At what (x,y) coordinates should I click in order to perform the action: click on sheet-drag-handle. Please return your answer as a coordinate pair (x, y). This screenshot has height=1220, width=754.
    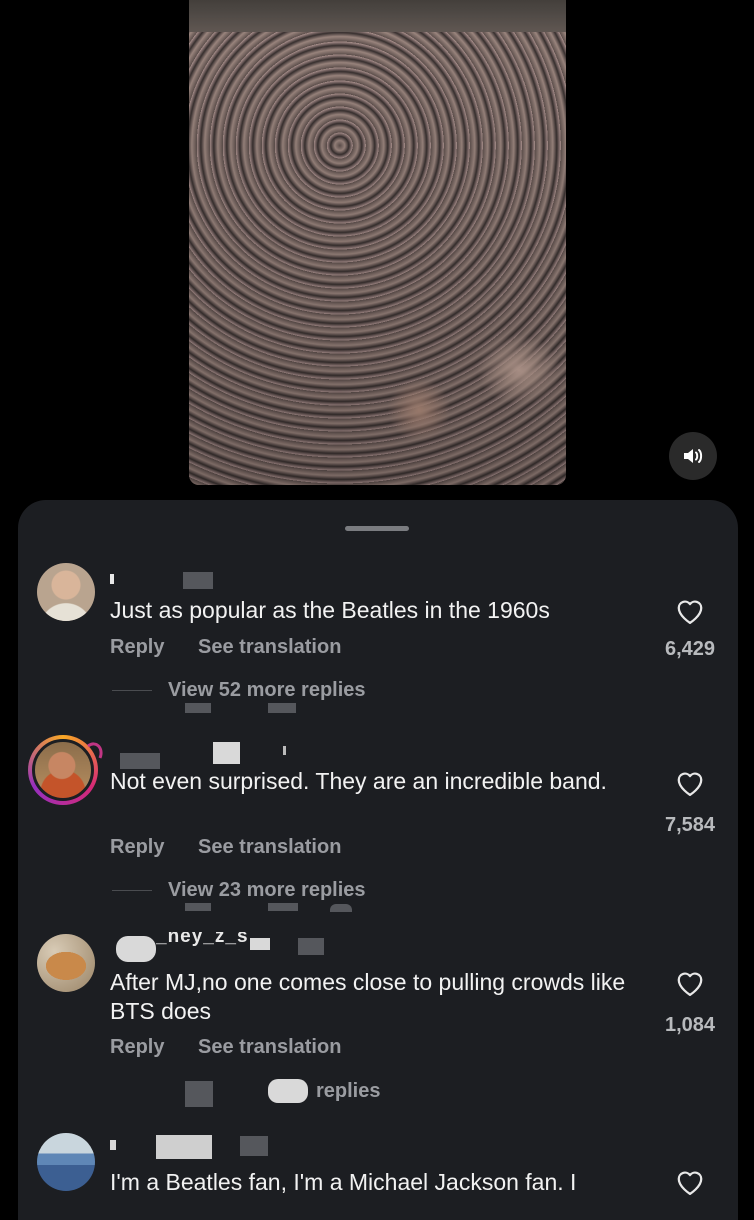
    Looking at the image, I should click on (377, 528).